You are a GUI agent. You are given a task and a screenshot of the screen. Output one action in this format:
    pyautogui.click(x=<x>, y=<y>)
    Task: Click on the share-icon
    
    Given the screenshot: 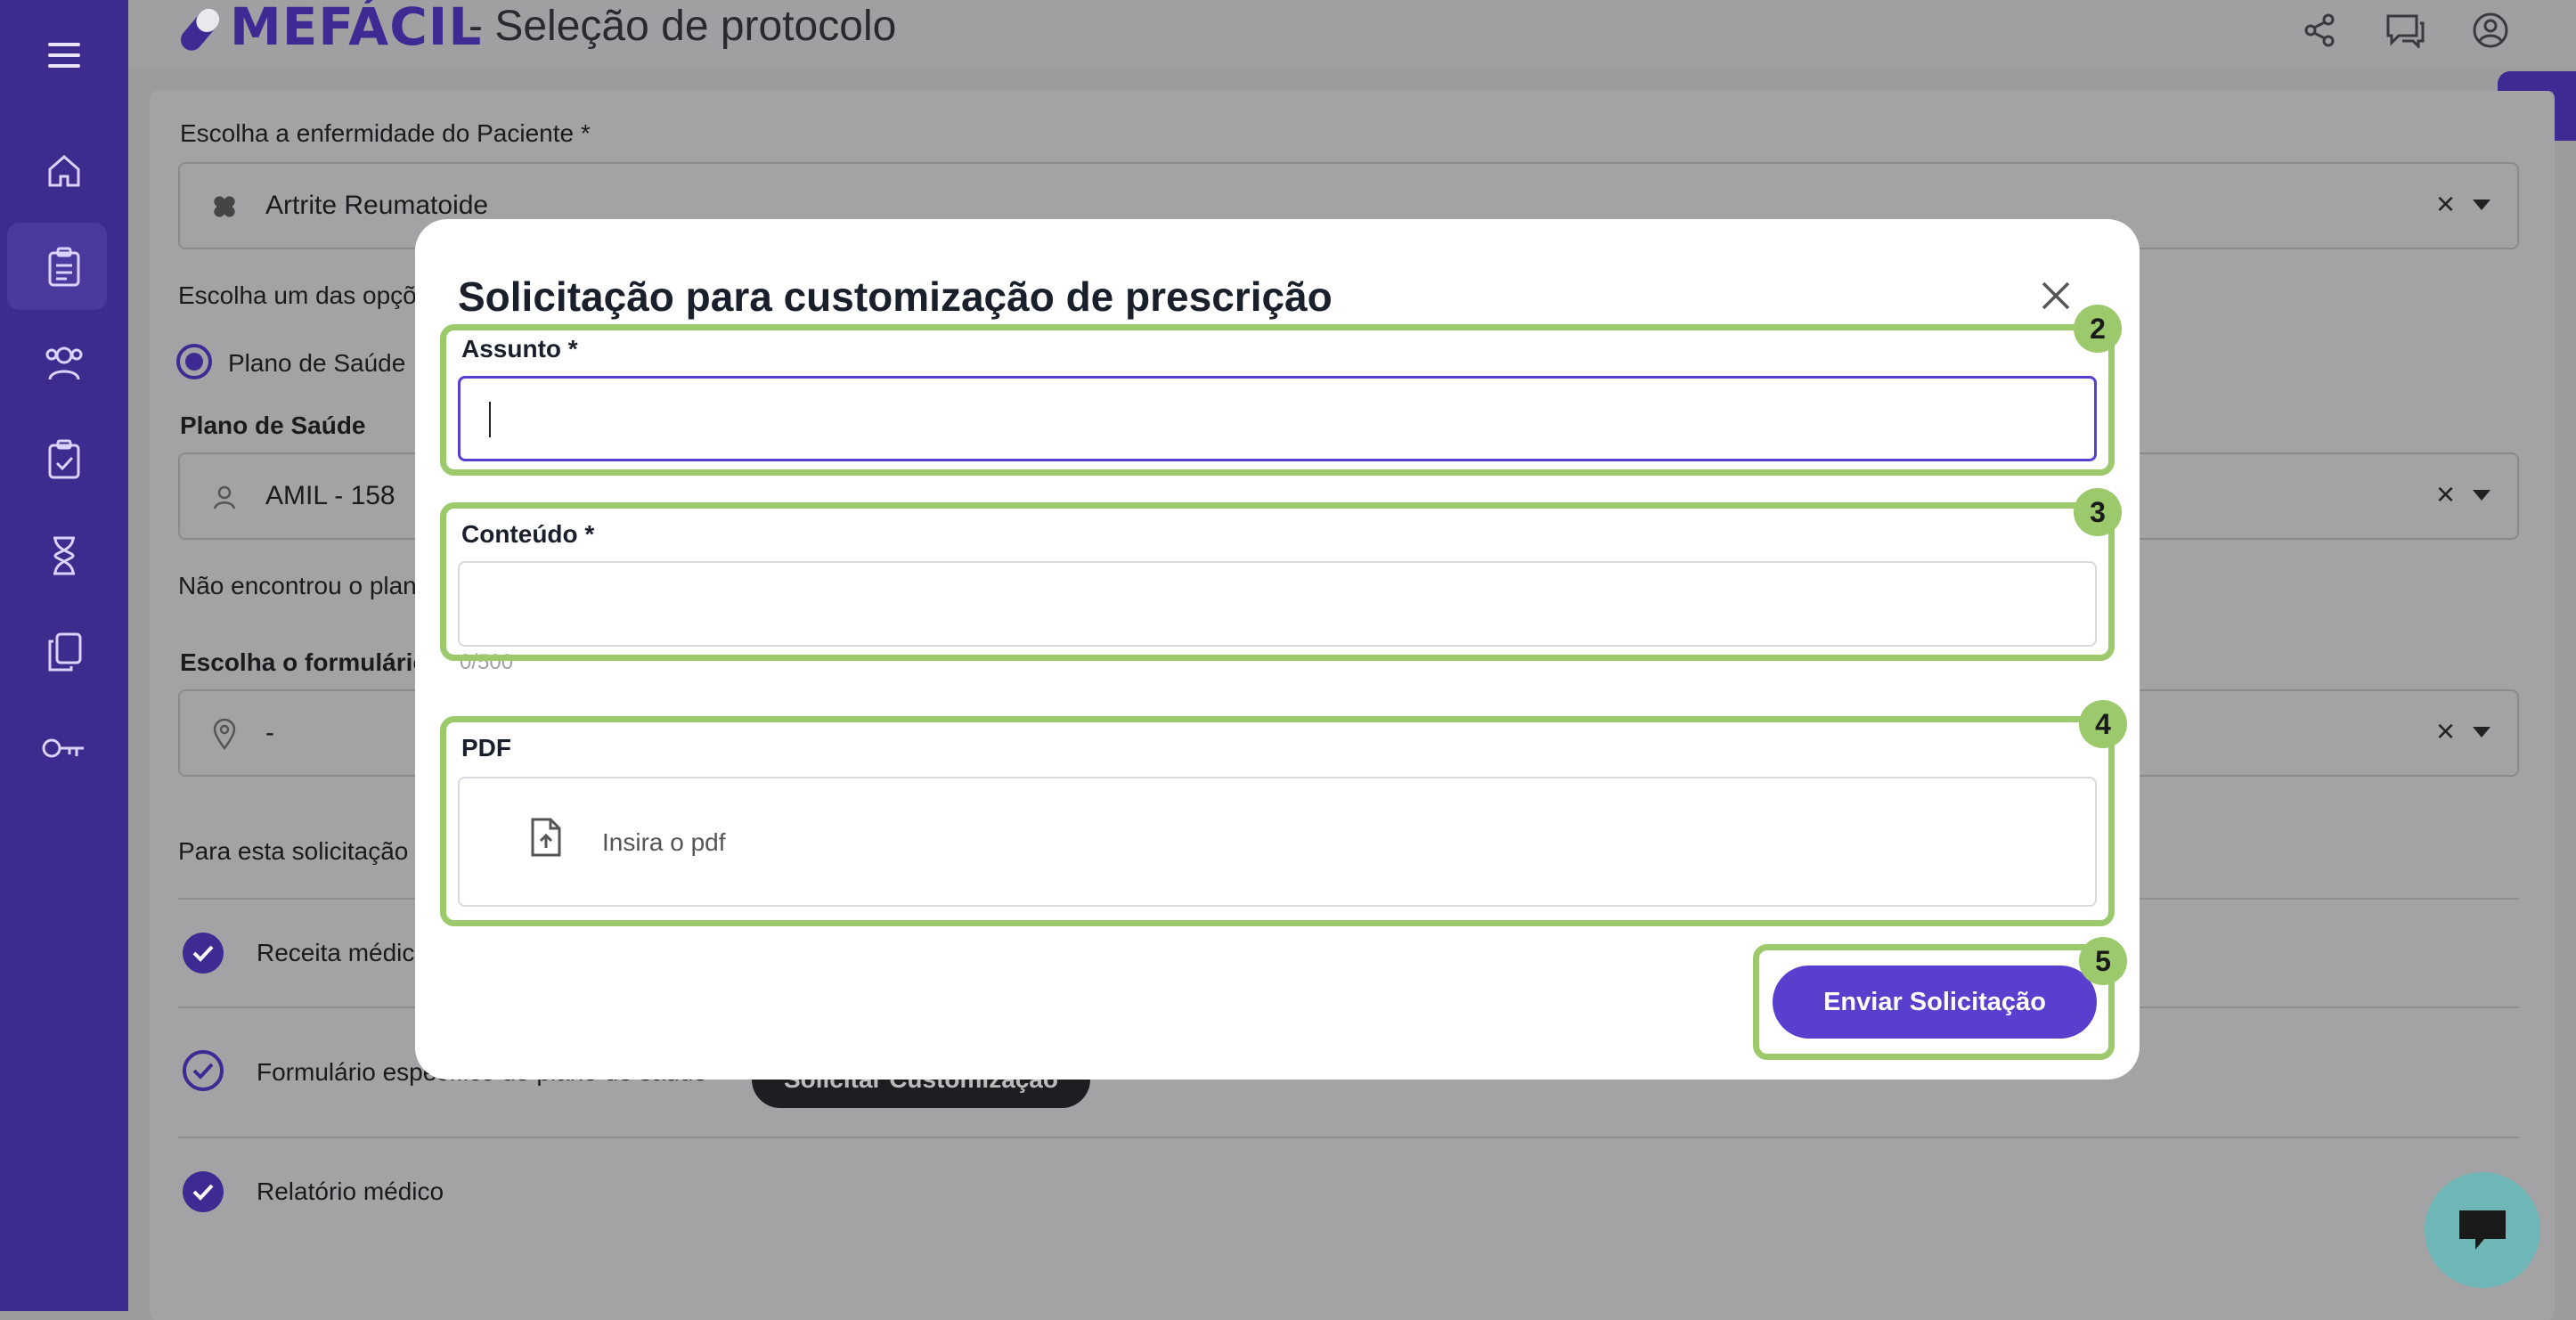 What is the action you would take?
    pyautogui.click(x=2319, y=30)
    